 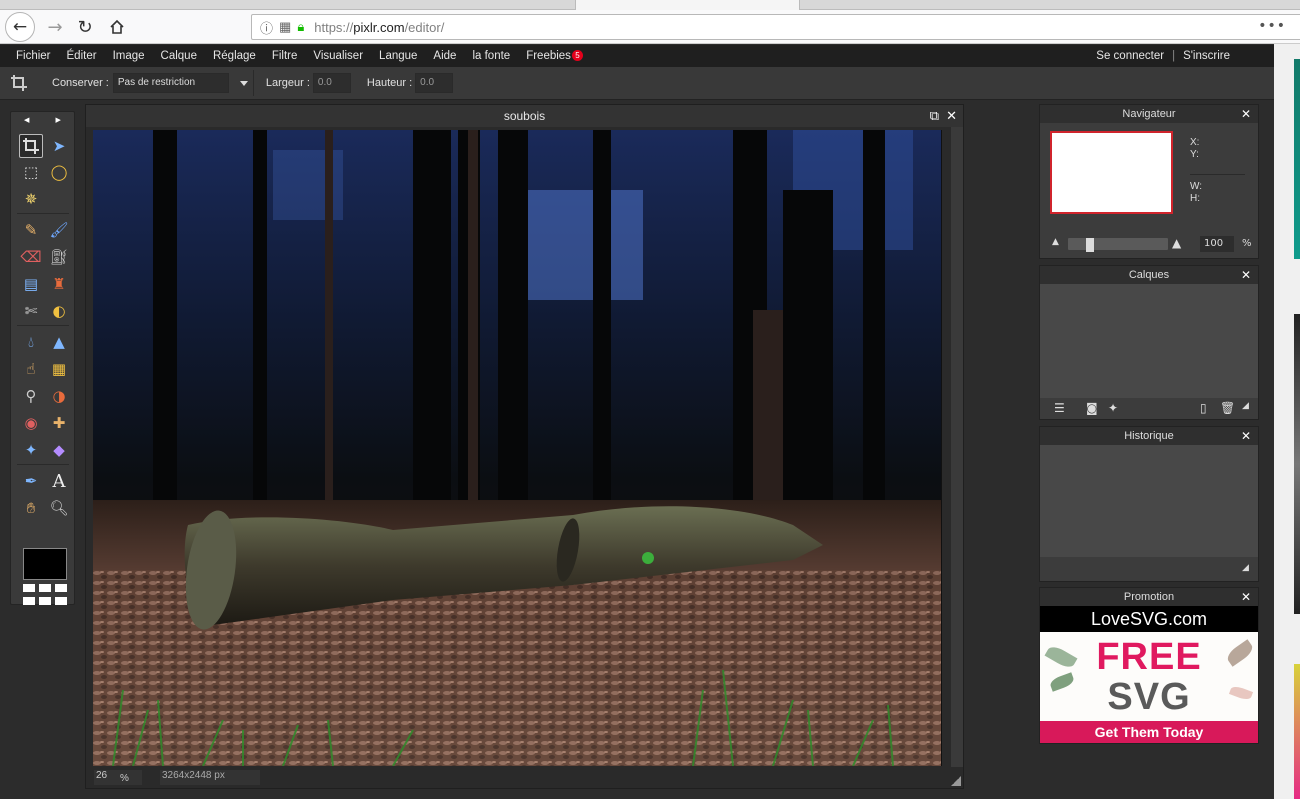 I want to click on ad-cta: Get Them Today, so click(x=1149, y=732).